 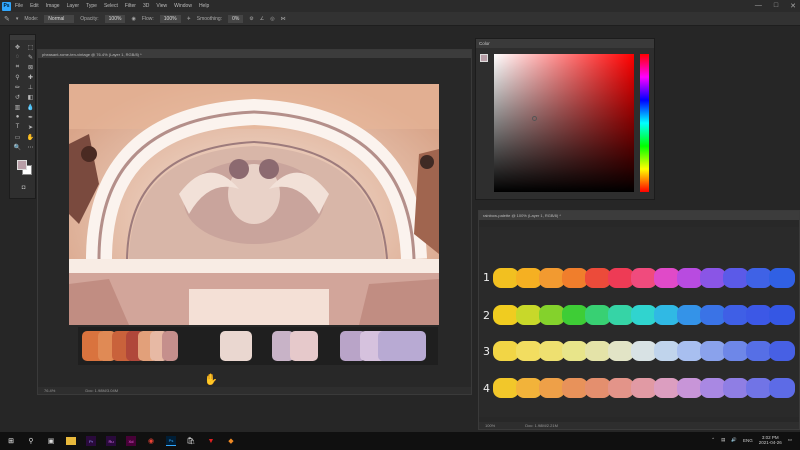 What do you see at coordinates (17, 47) in the screenshot?
I see `move-tool-icon: ✥` at bounding box center [17, 47].